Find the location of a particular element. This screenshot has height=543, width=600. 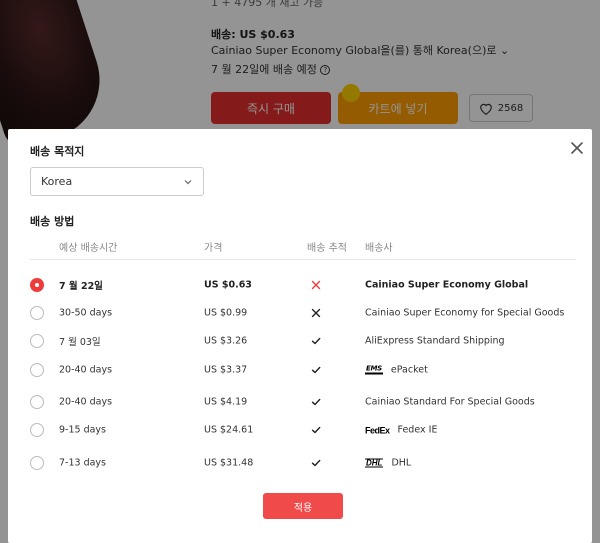

option-carrier-name: Cainiao Standard For Special Goods is located at coordinates (450, 402).